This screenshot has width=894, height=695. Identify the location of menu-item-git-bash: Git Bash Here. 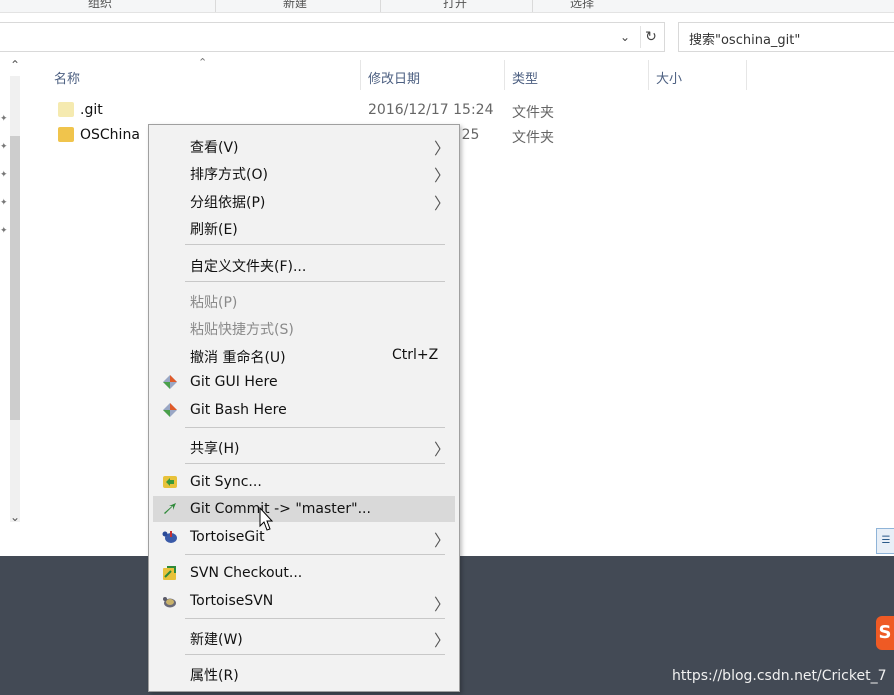
(304, 410).